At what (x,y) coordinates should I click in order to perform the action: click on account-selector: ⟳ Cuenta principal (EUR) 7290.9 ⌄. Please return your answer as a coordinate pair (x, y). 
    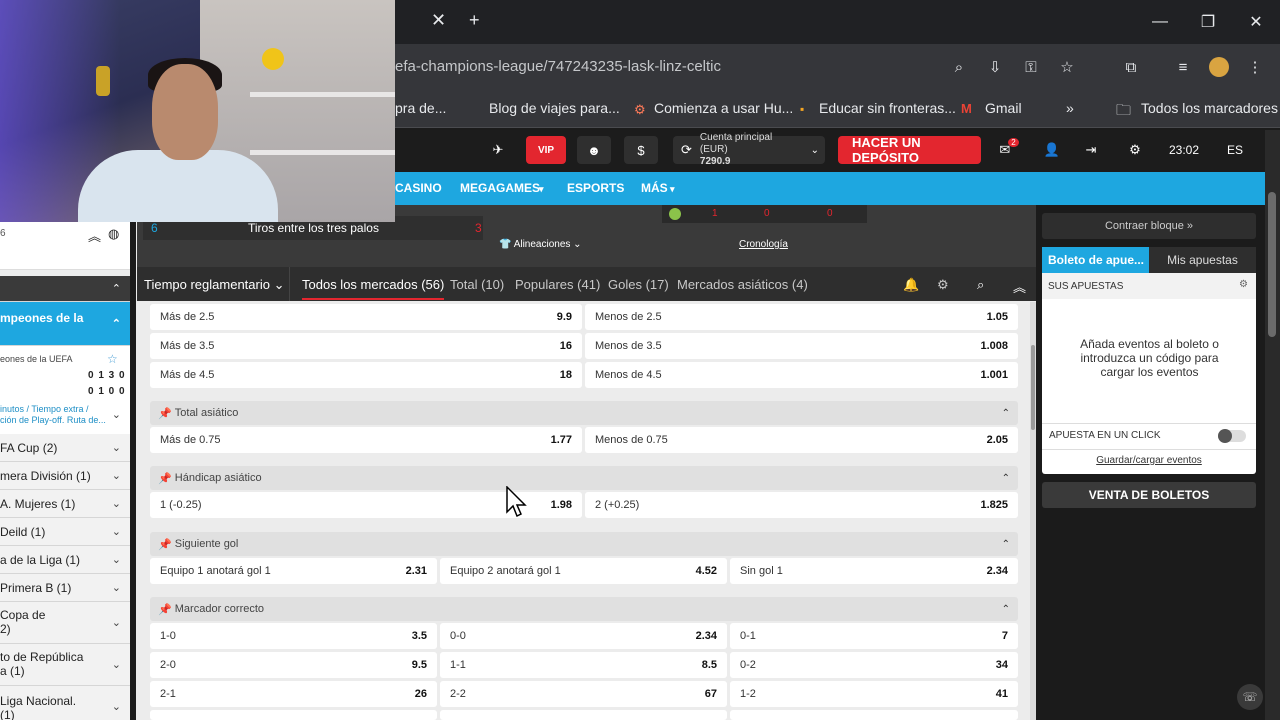
    Looking at the image, I should click on (749, 149).